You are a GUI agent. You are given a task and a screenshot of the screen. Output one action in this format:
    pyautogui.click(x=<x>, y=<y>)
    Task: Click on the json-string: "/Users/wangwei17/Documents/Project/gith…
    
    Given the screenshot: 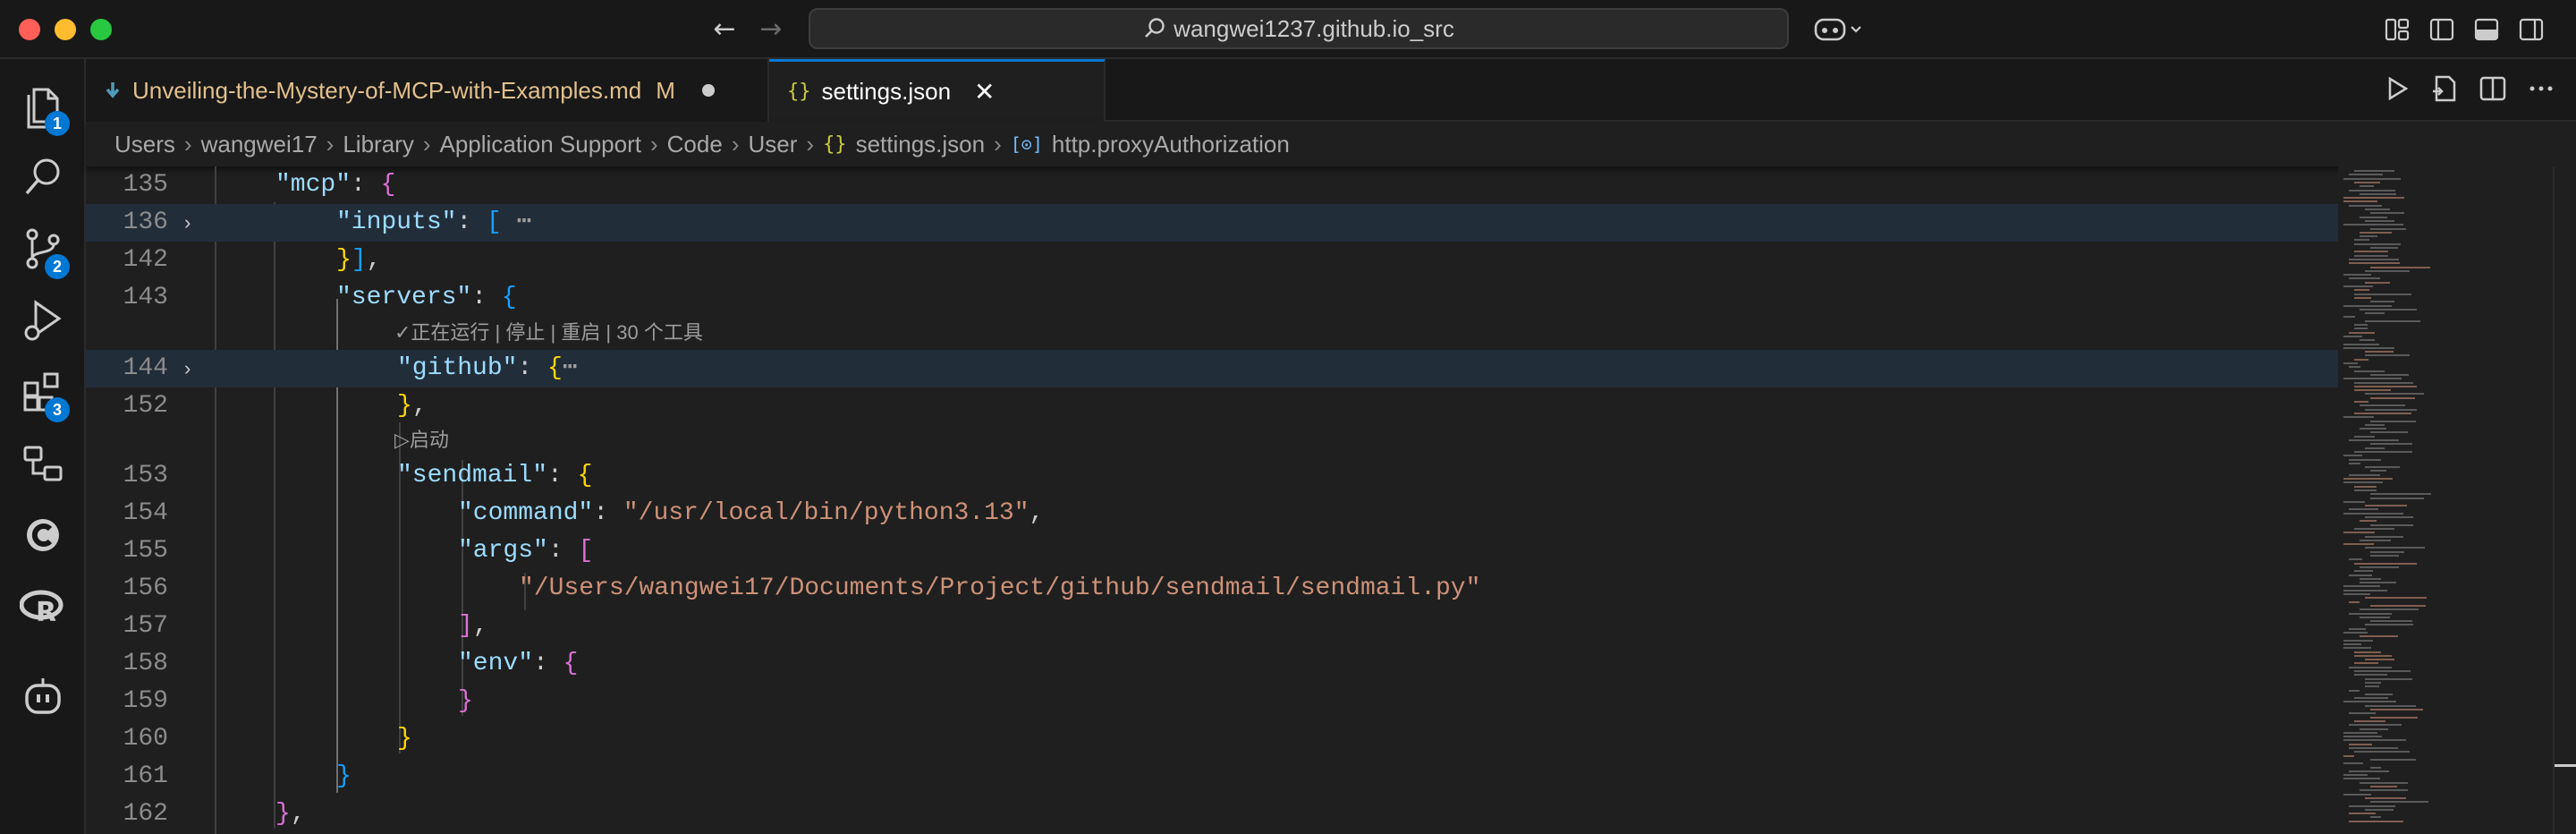 What is the action you would take?
    pyautogui.click(x=1000, y=588)
    